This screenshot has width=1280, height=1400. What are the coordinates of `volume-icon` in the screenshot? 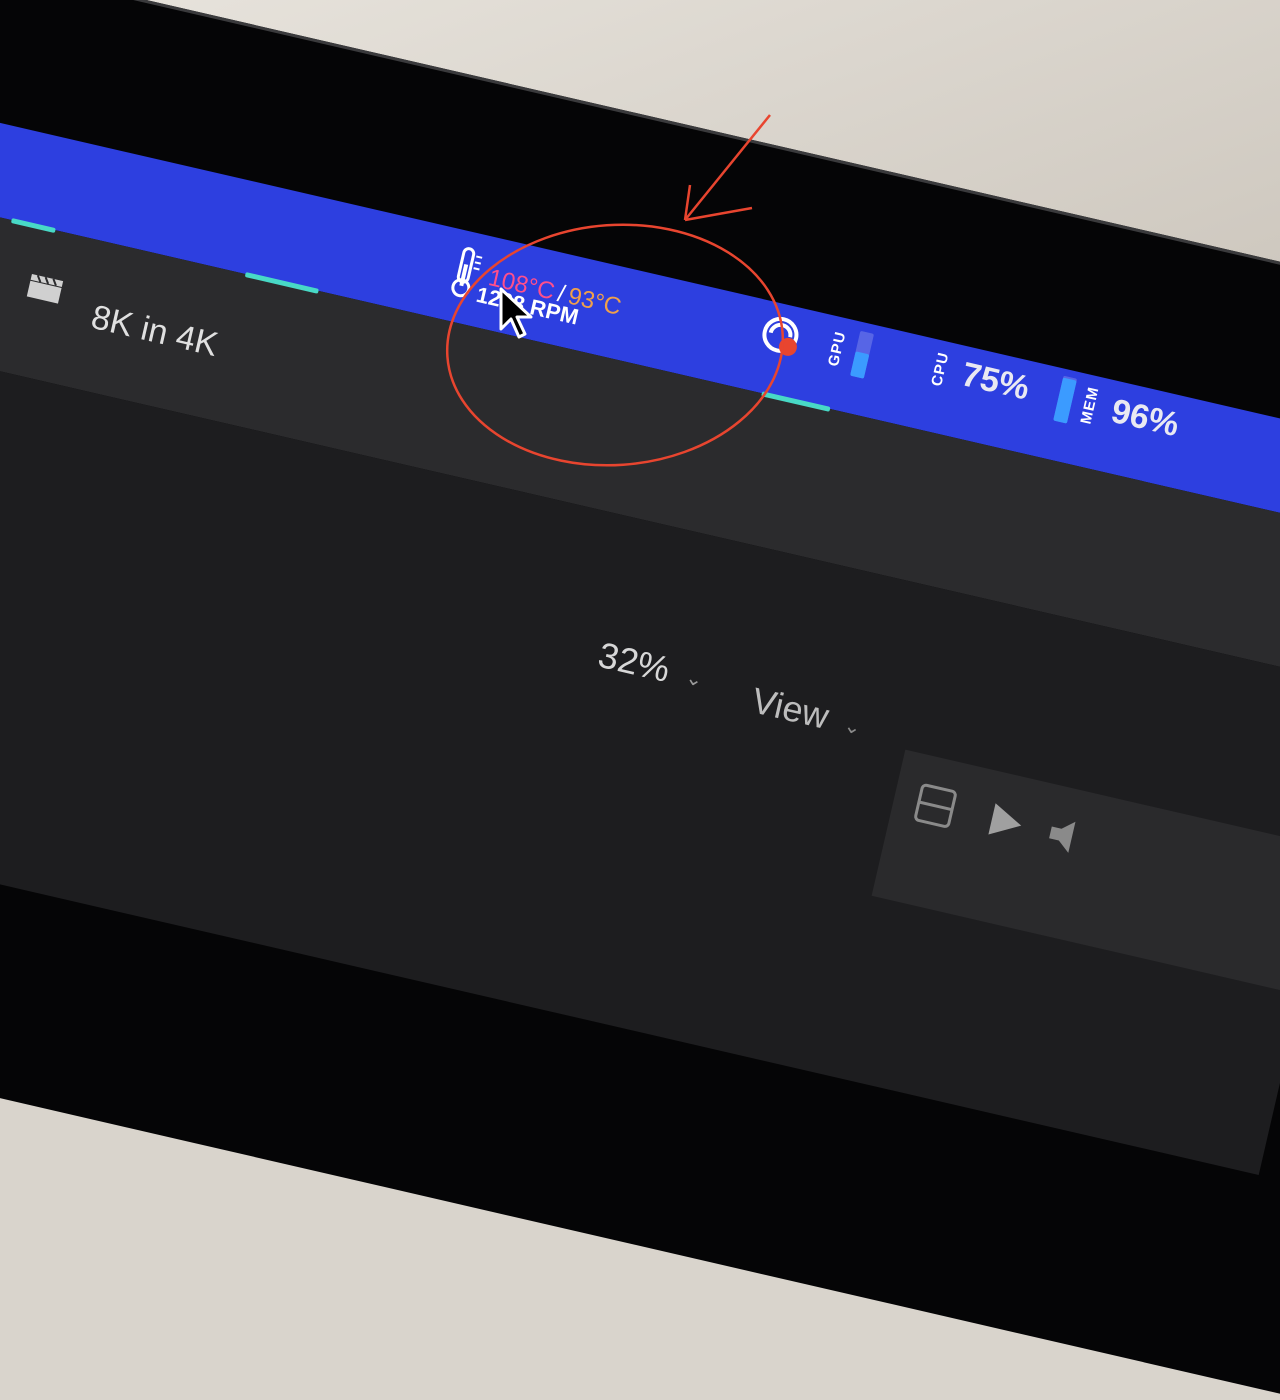 It's located at (1062, 837).